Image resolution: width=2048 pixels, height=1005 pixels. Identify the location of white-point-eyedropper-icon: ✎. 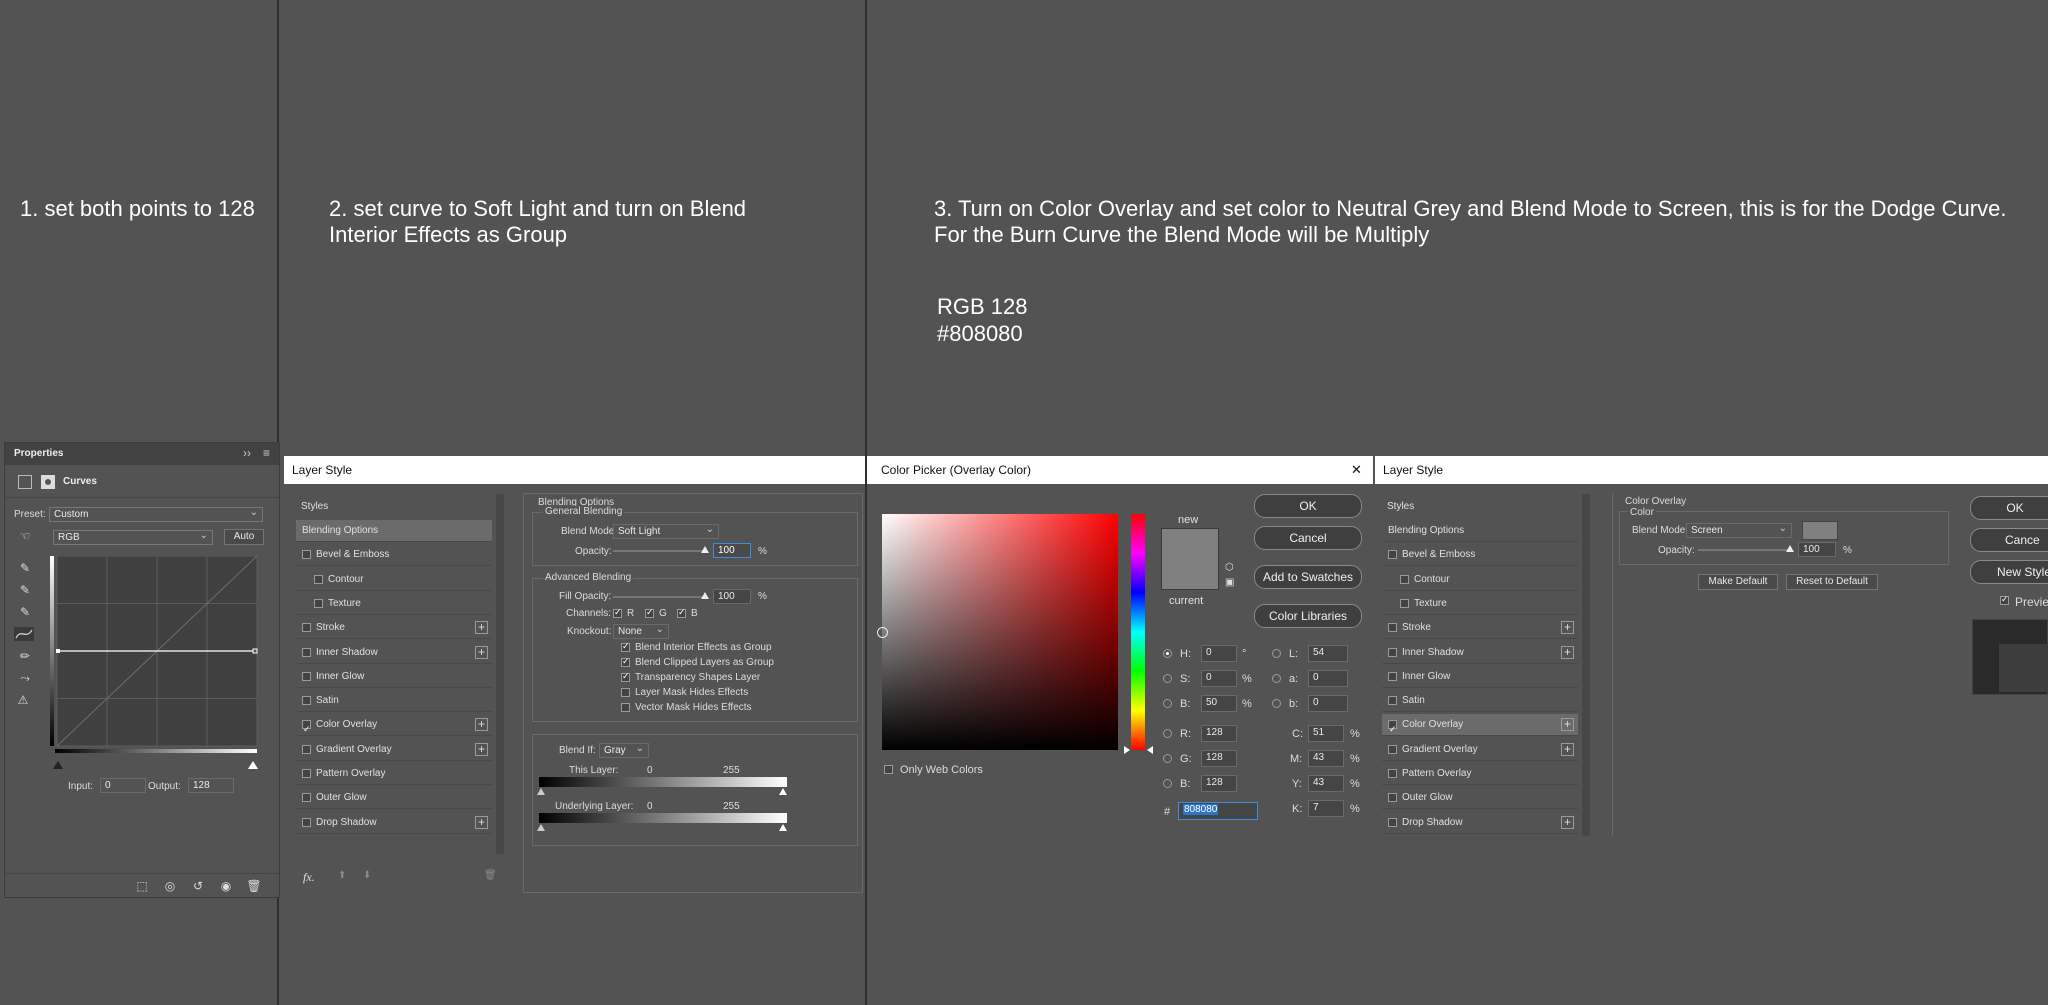
(25, 612).